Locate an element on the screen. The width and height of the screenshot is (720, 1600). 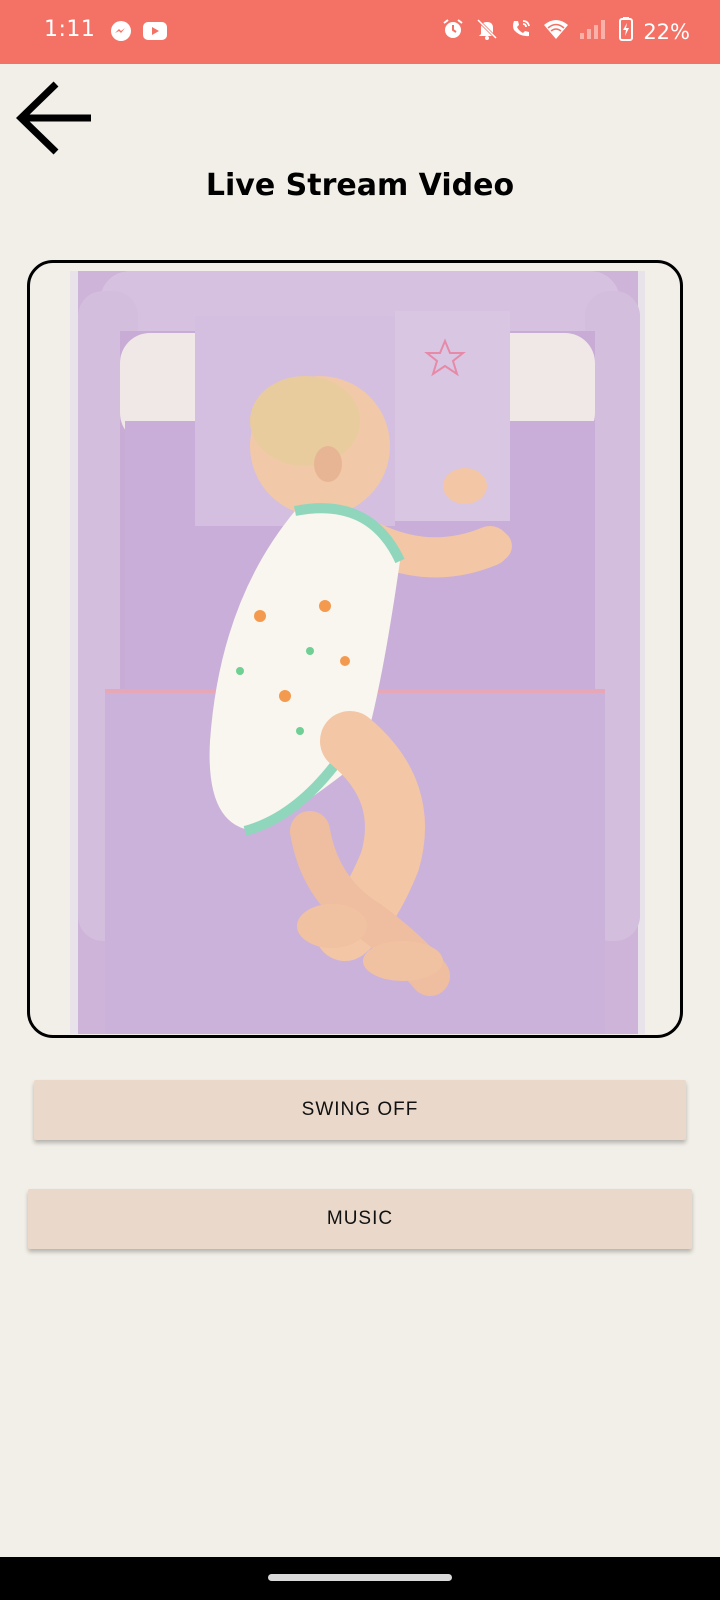
status-system-icons: 22% is located at coordinates (565, 31).